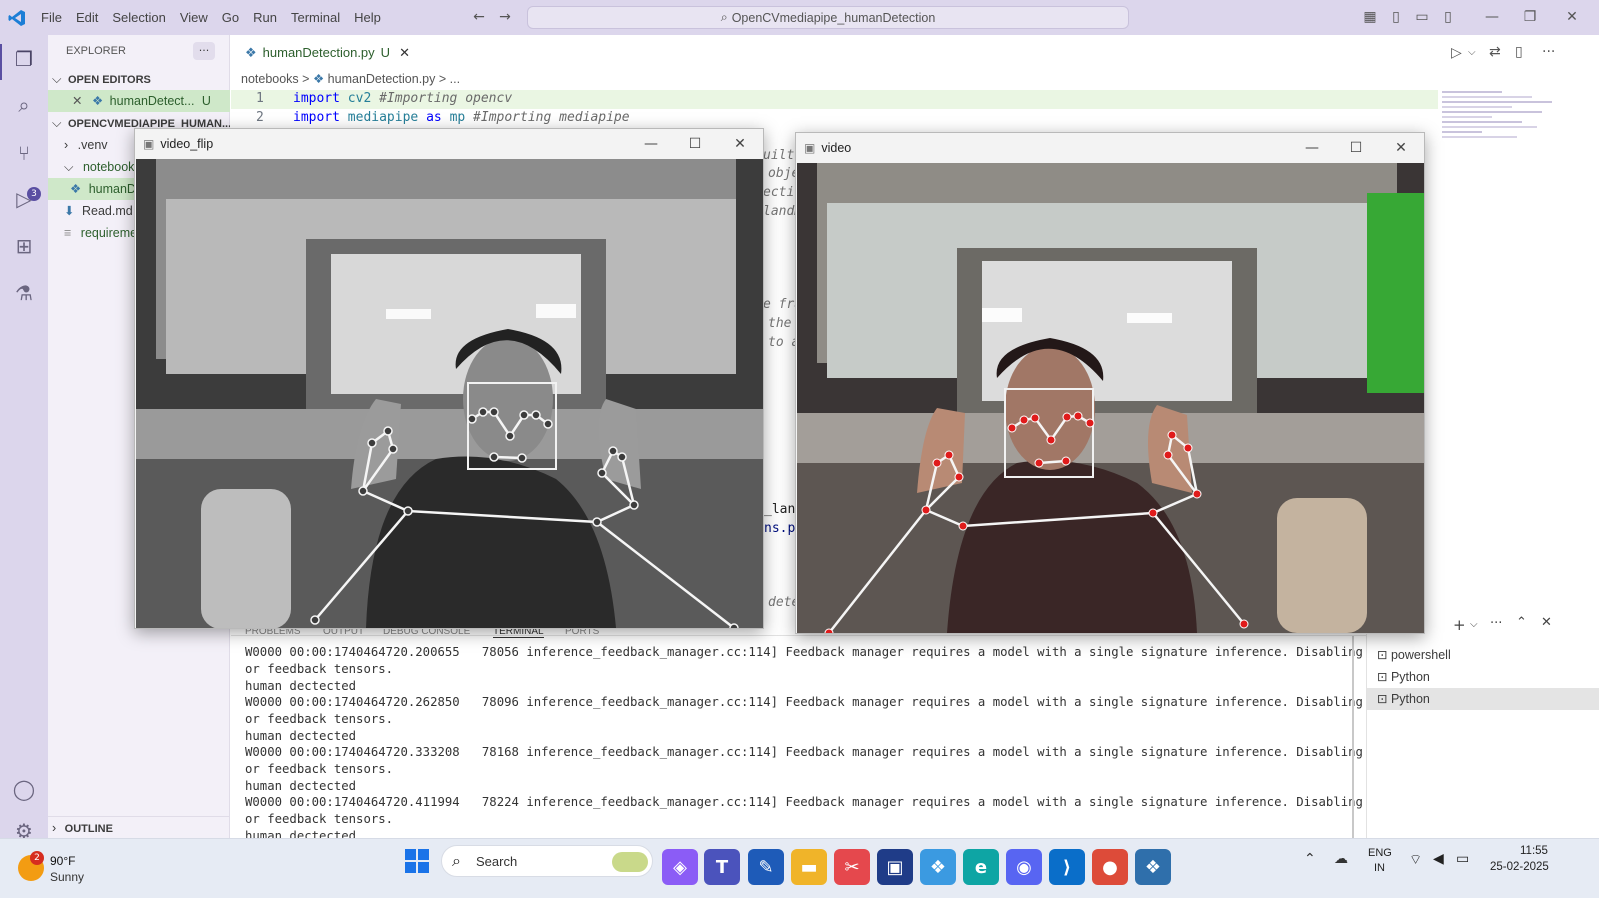 The width and height of the screenshot is (1599, 898). I want to click on vscode-icon: ⟩, so click(1067, 867).